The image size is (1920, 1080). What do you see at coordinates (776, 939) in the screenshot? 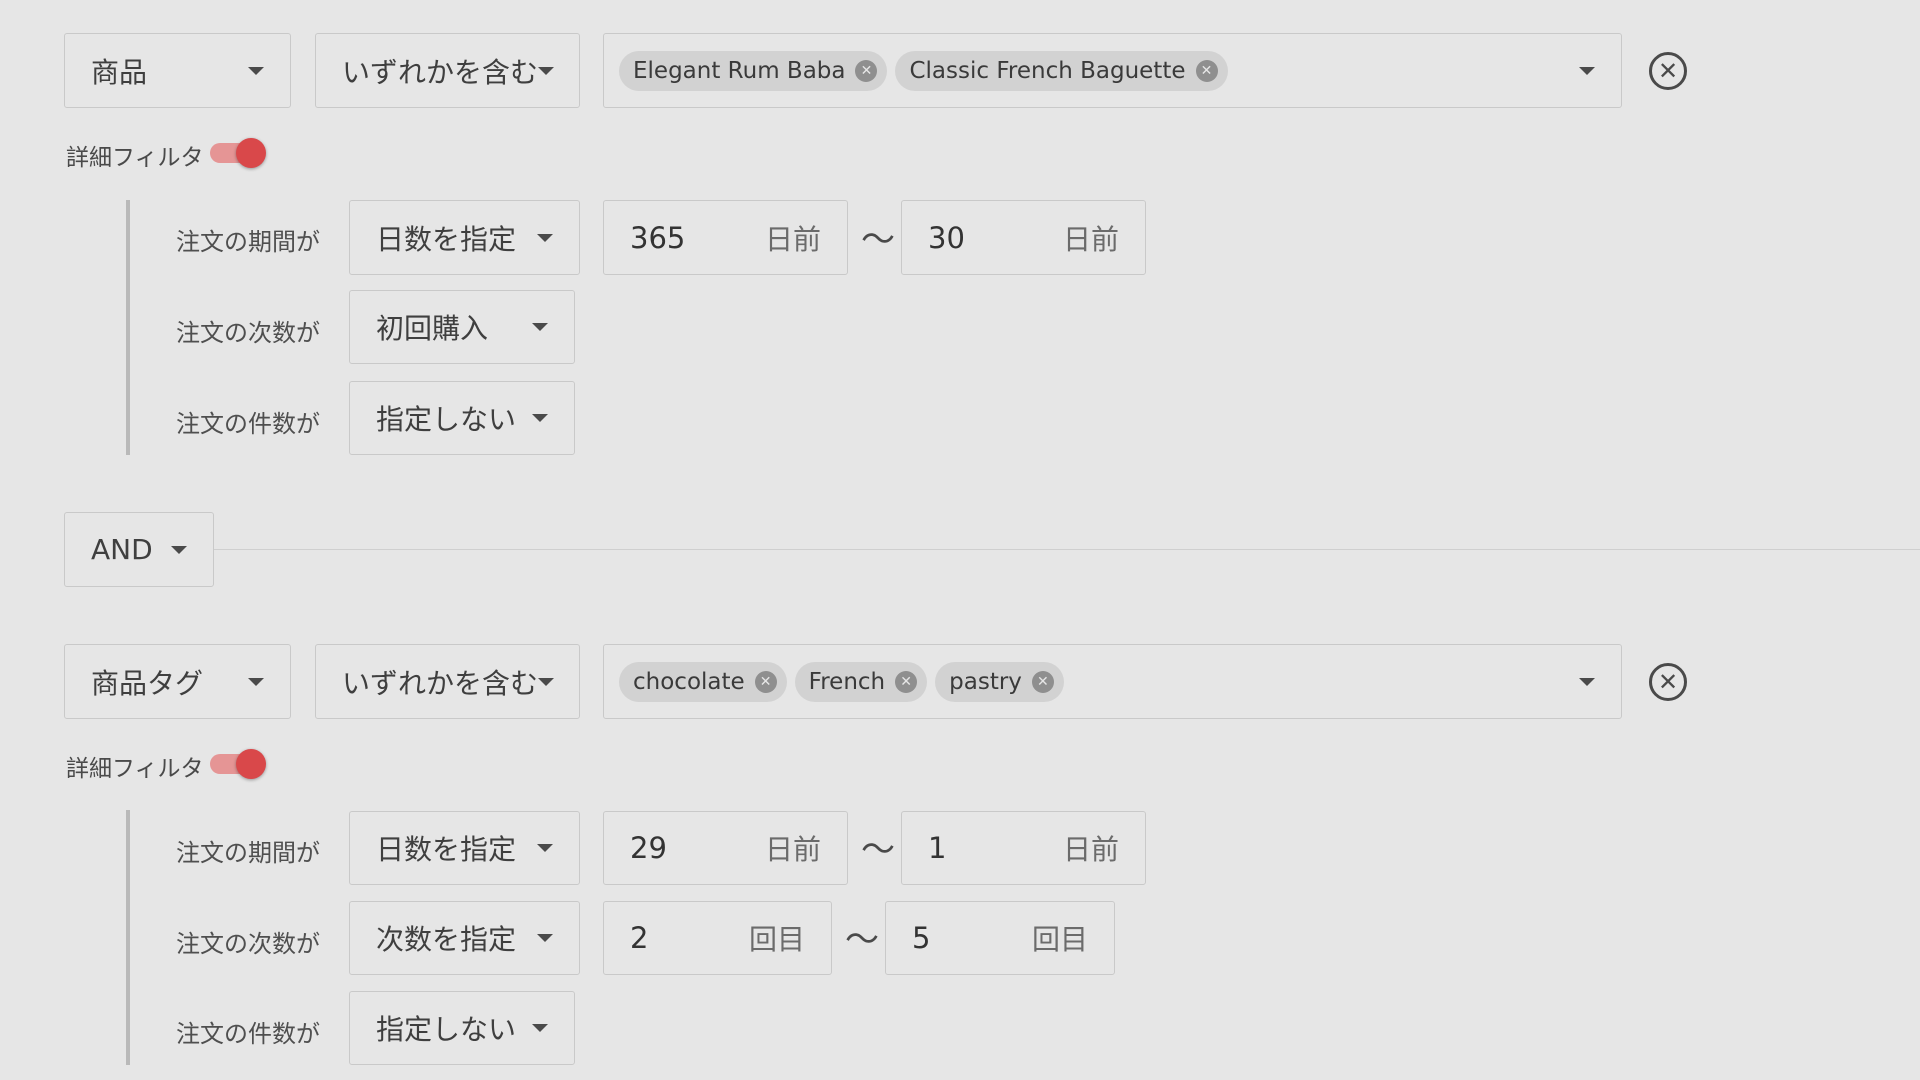
I see `order-count-from-unit: 回目` at bounding box center [776, 939].